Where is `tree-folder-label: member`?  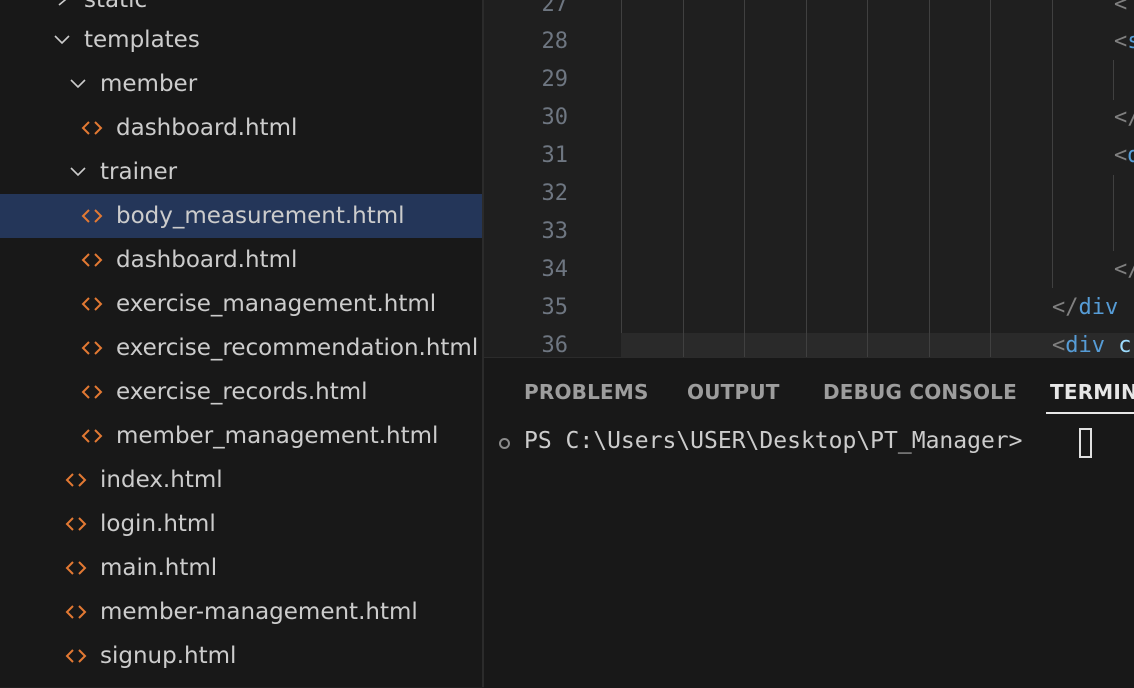
tree-folder-label: member is located at coordinates (149, 84).